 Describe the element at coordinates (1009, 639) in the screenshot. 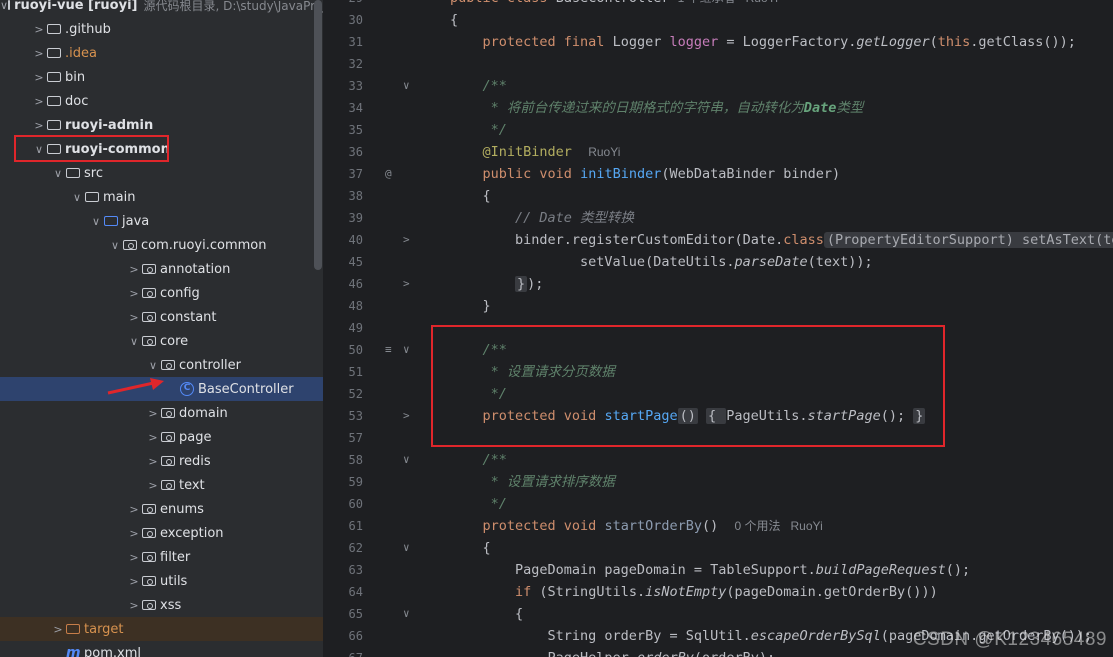

I see `watermark: CSDN @K123465489` at that location.